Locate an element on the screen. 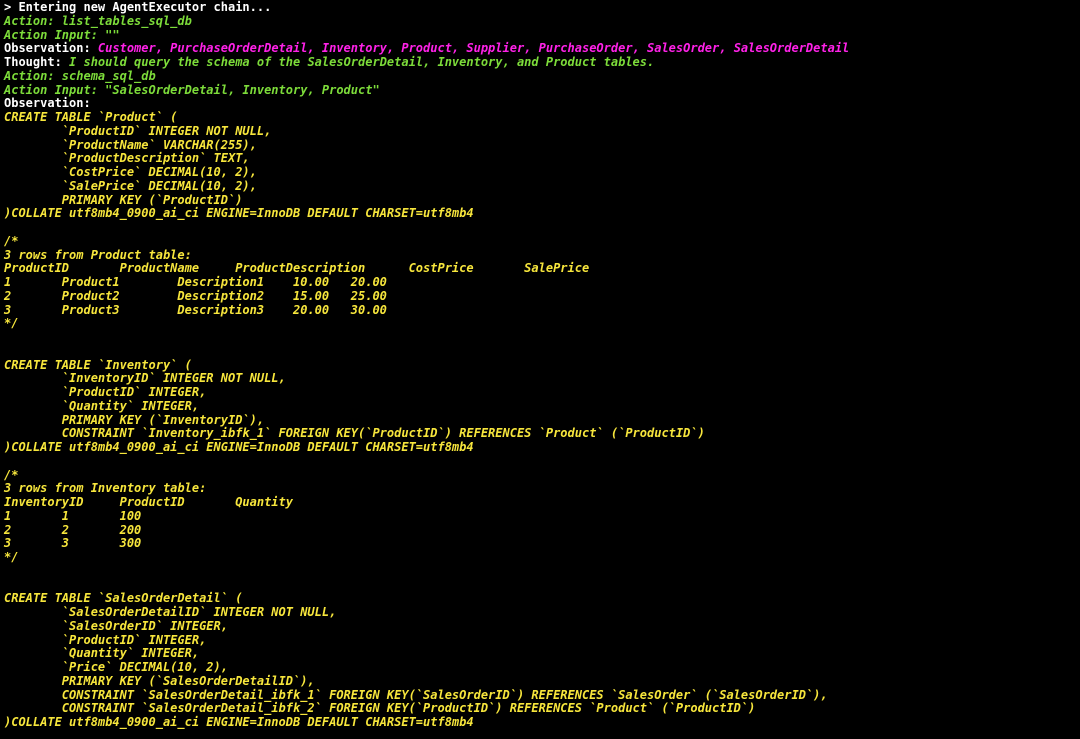 This screenshot has height=739, width=1080. terminal-text-segment: `CostPrice` DECIMAL(10, 2), is located at coordinates (130, 172).